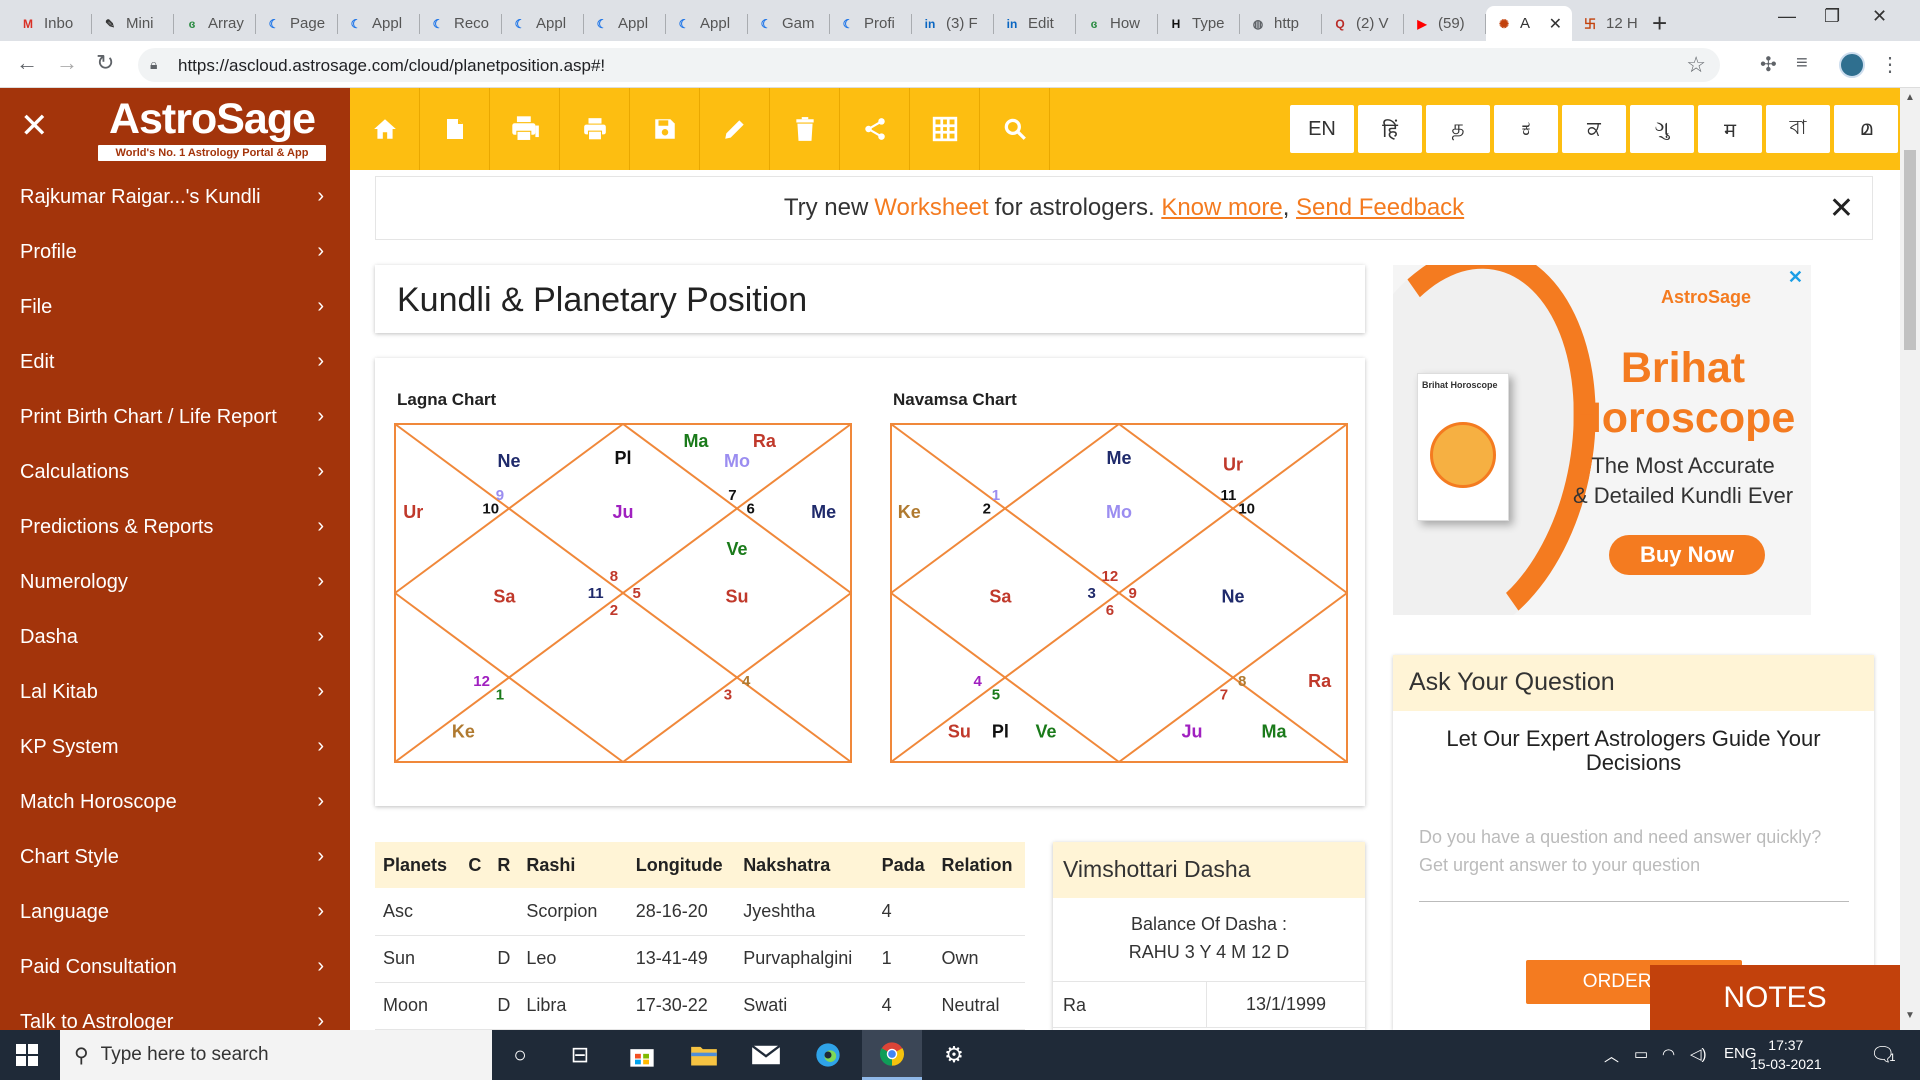 The image size is (1920, 1080). I want to click on sidebar-item: KP System ›, so click(175, 747).